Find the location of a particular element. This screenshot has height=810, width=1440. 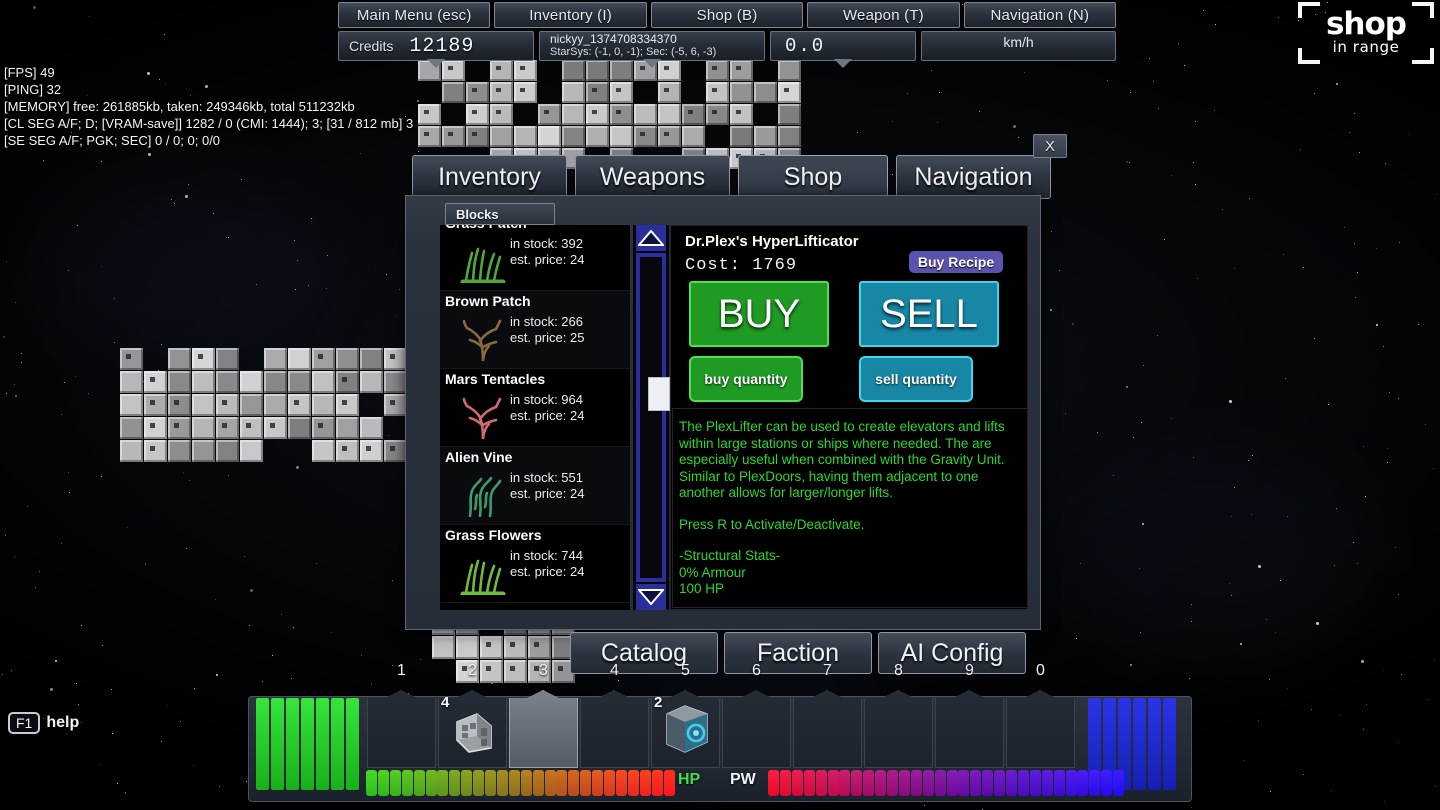

sell-button: SELL is located at coordinates (929, 314).